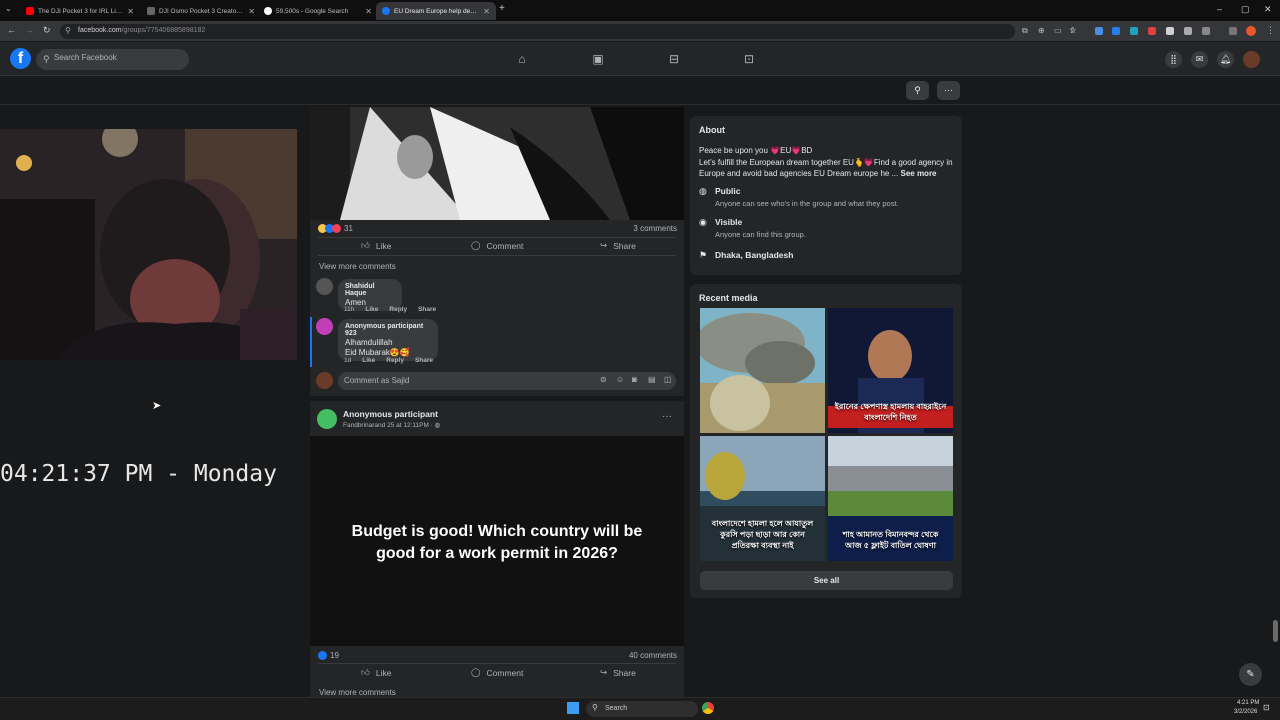  What do you see at coordinates (497, 163) in the screenshot?
I see `post-image` at bounding box center [497, 163].